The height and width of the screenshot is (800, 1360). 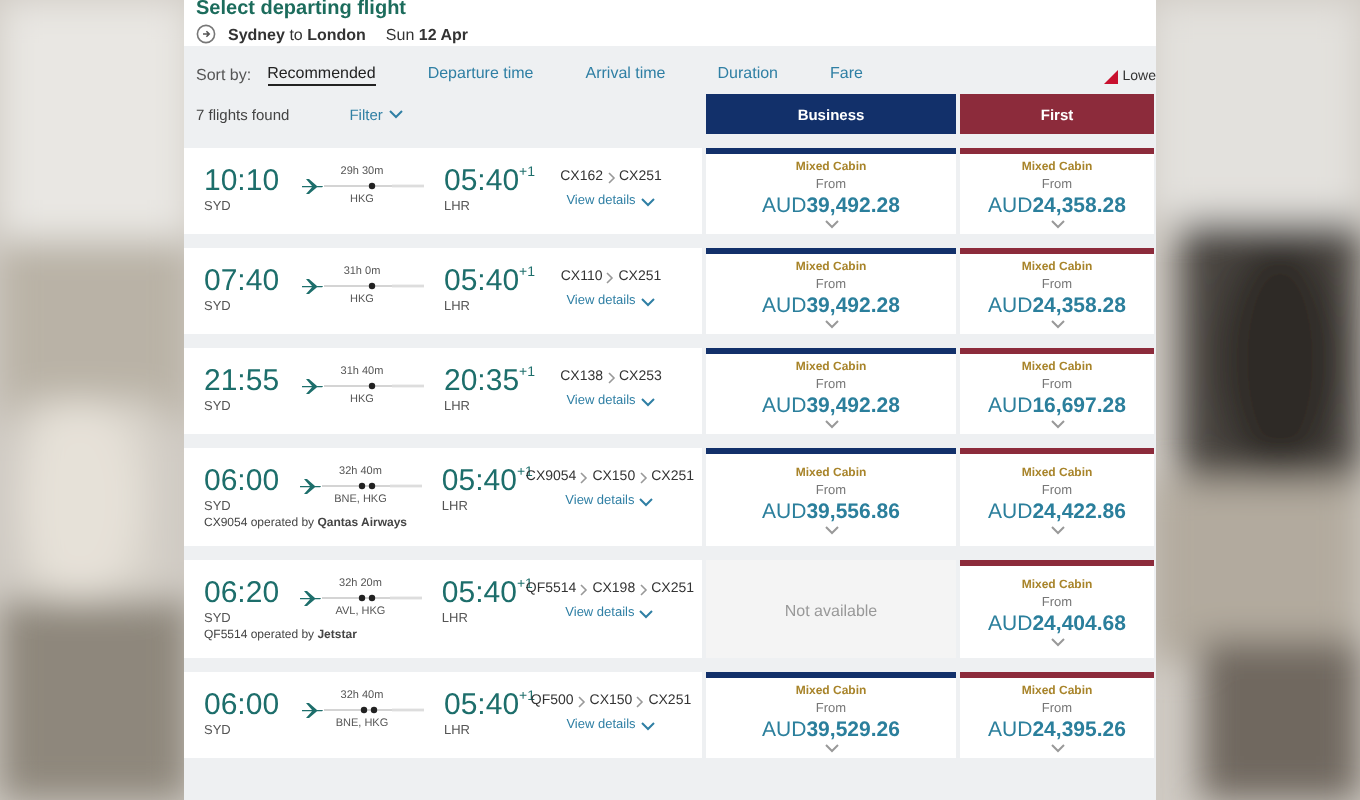 I want to click on sort-label: Sort by:, so click(x=224, y=74).